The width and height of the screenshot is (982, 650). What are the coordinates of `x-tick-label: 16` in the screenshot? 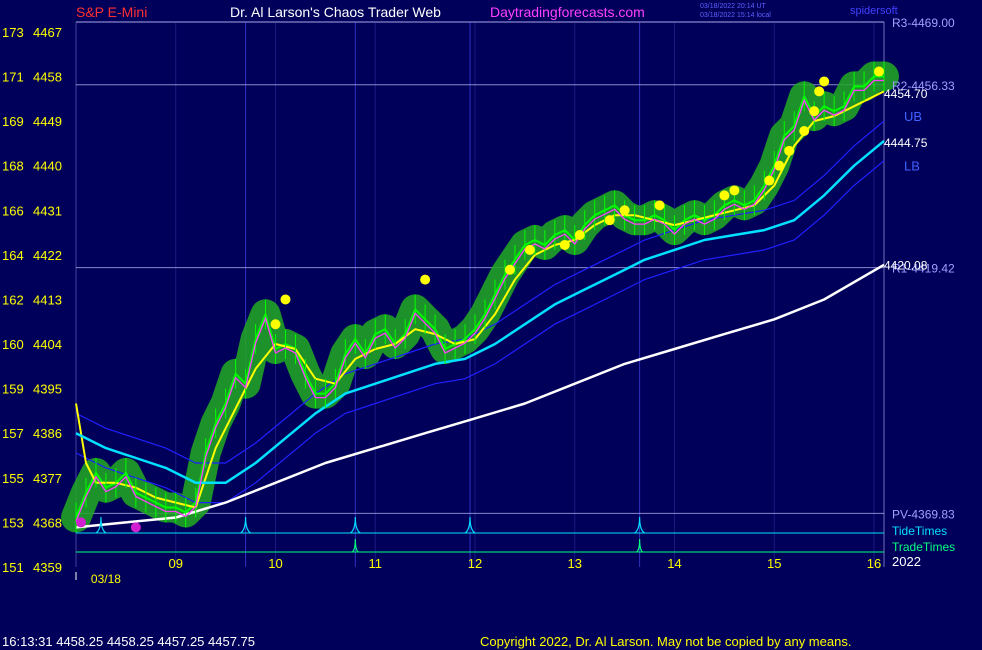 It's located at (874, 563).